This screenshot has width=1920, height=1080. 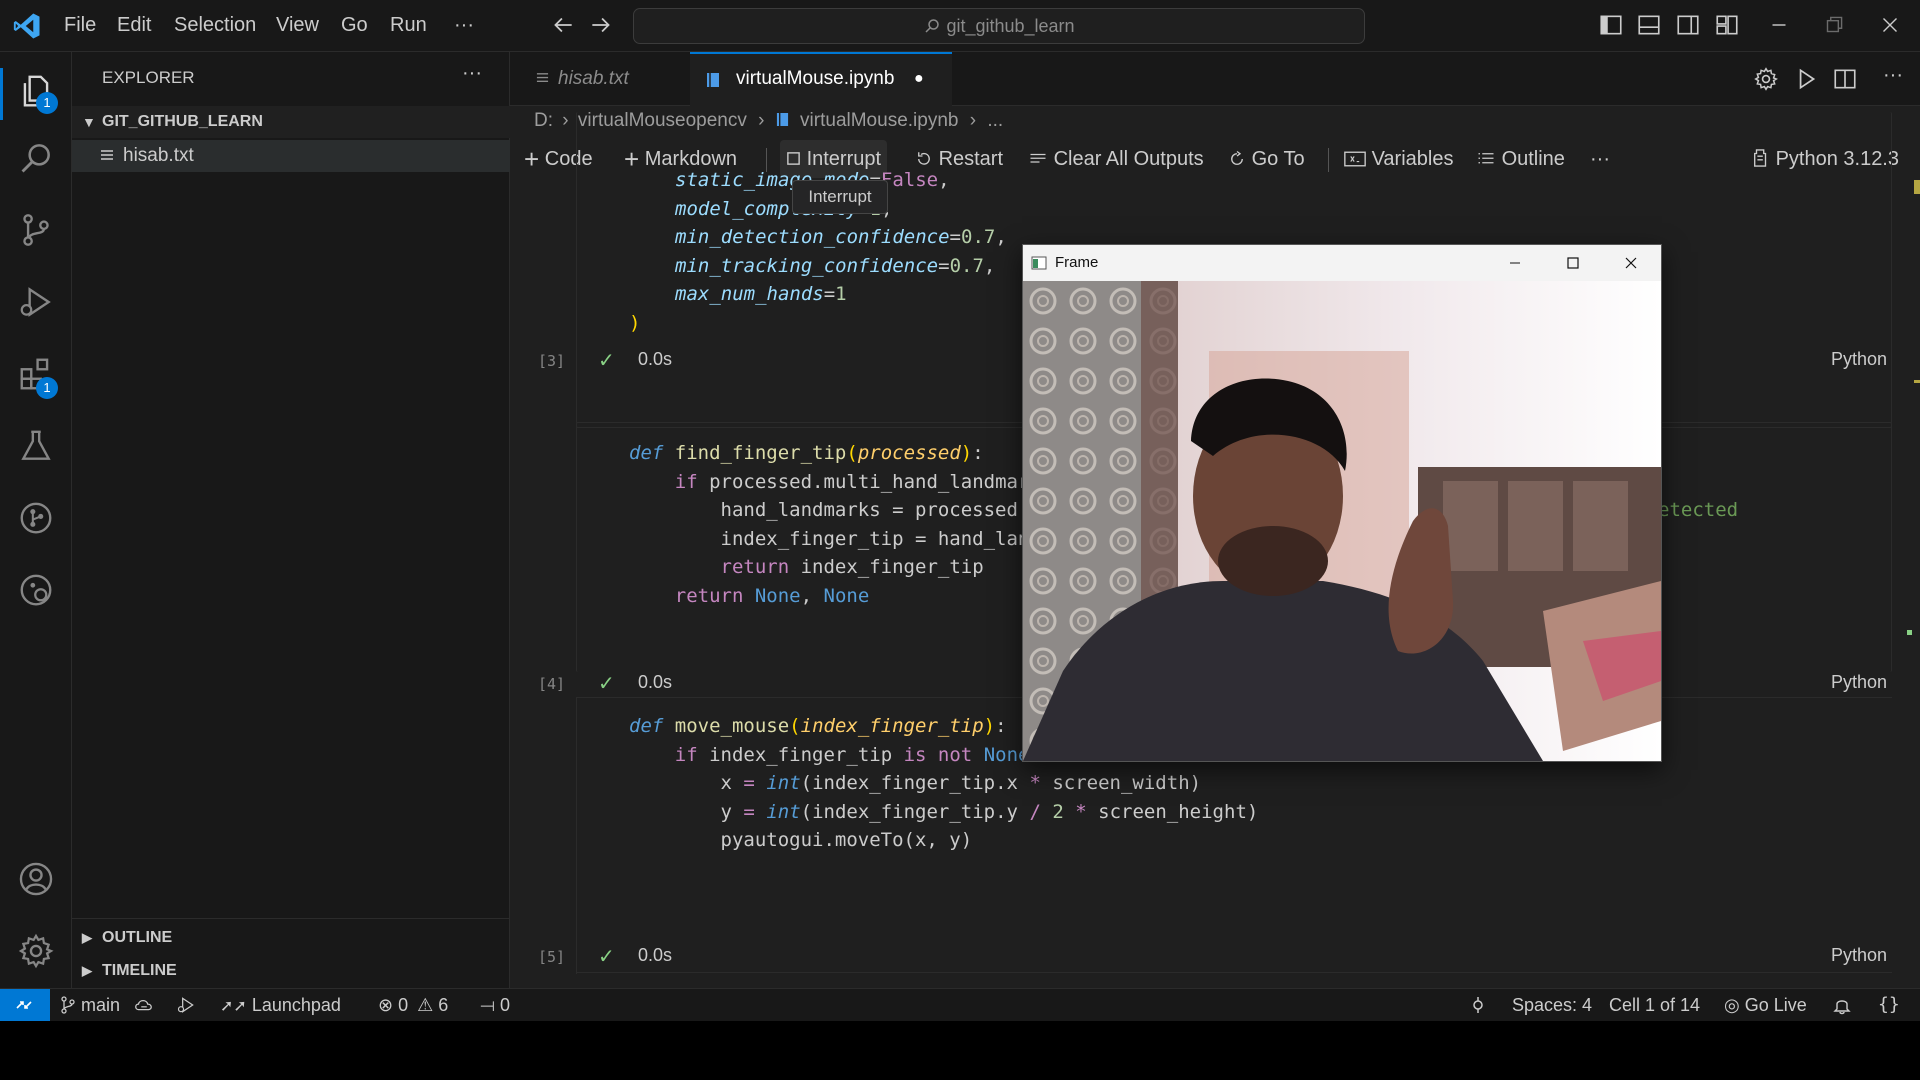 What do you see at coordinates (1917, 381) in the screenshot?
I see `scrollbar-marker` at bounding box center [1917, 381].